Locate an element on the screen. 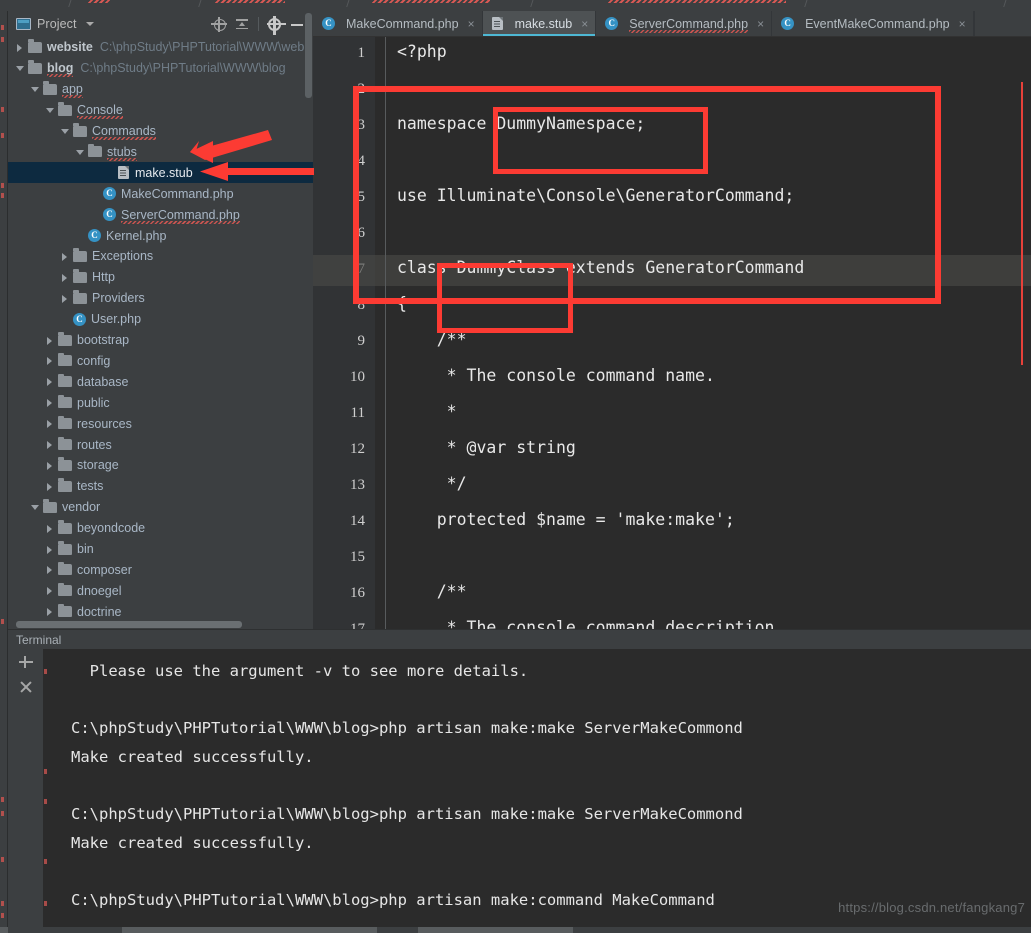 The height and width of the screenshot is (933, 1031). tree-item-bin: bin is located at coordinates (160, 549).